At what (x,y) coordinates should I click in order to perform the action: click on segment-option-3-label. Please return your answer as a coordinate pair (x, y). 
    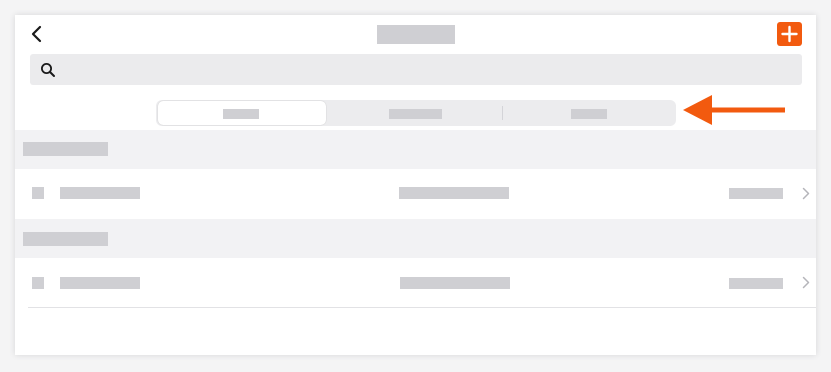
    Looking at the image, I should click on (589, 114).